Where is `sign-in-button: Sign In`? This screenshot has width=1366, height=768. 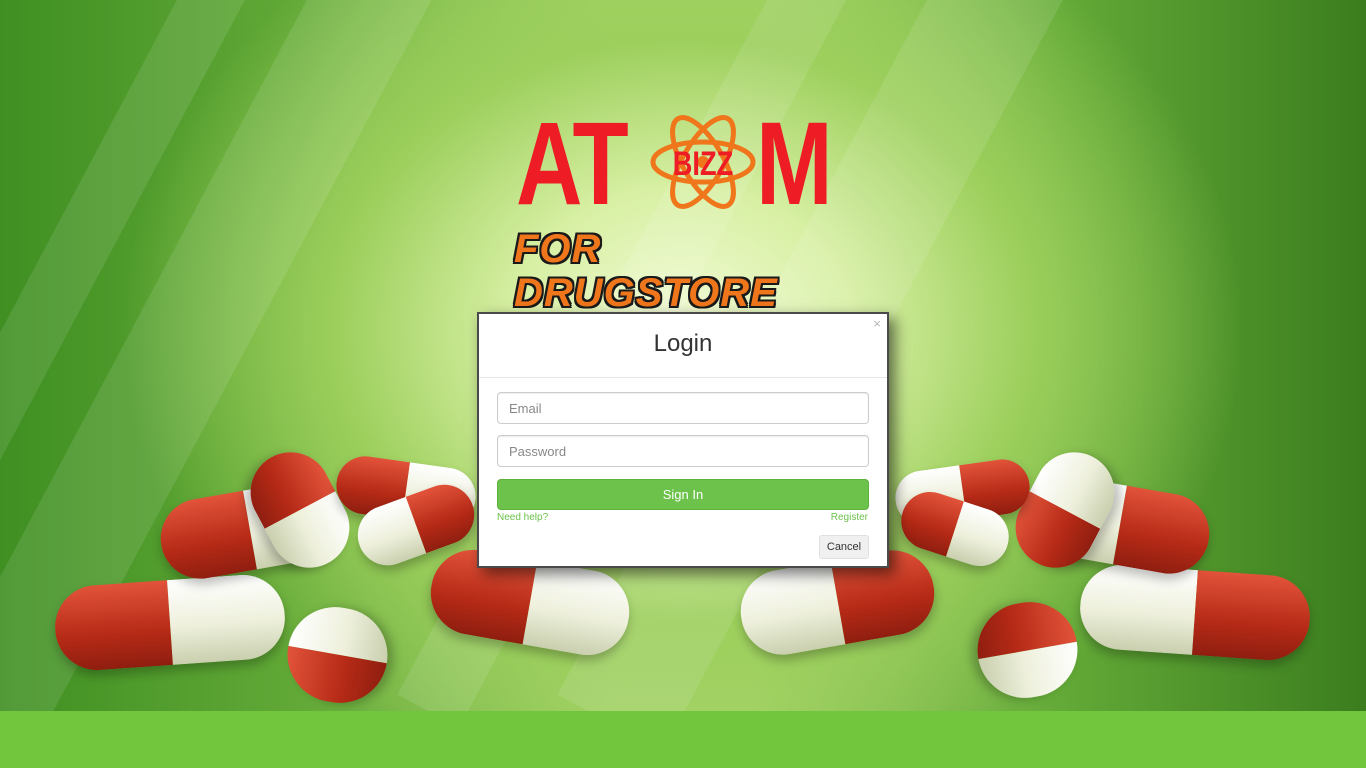
sign-in-button: Sign In is located at coordinates (683, 494).